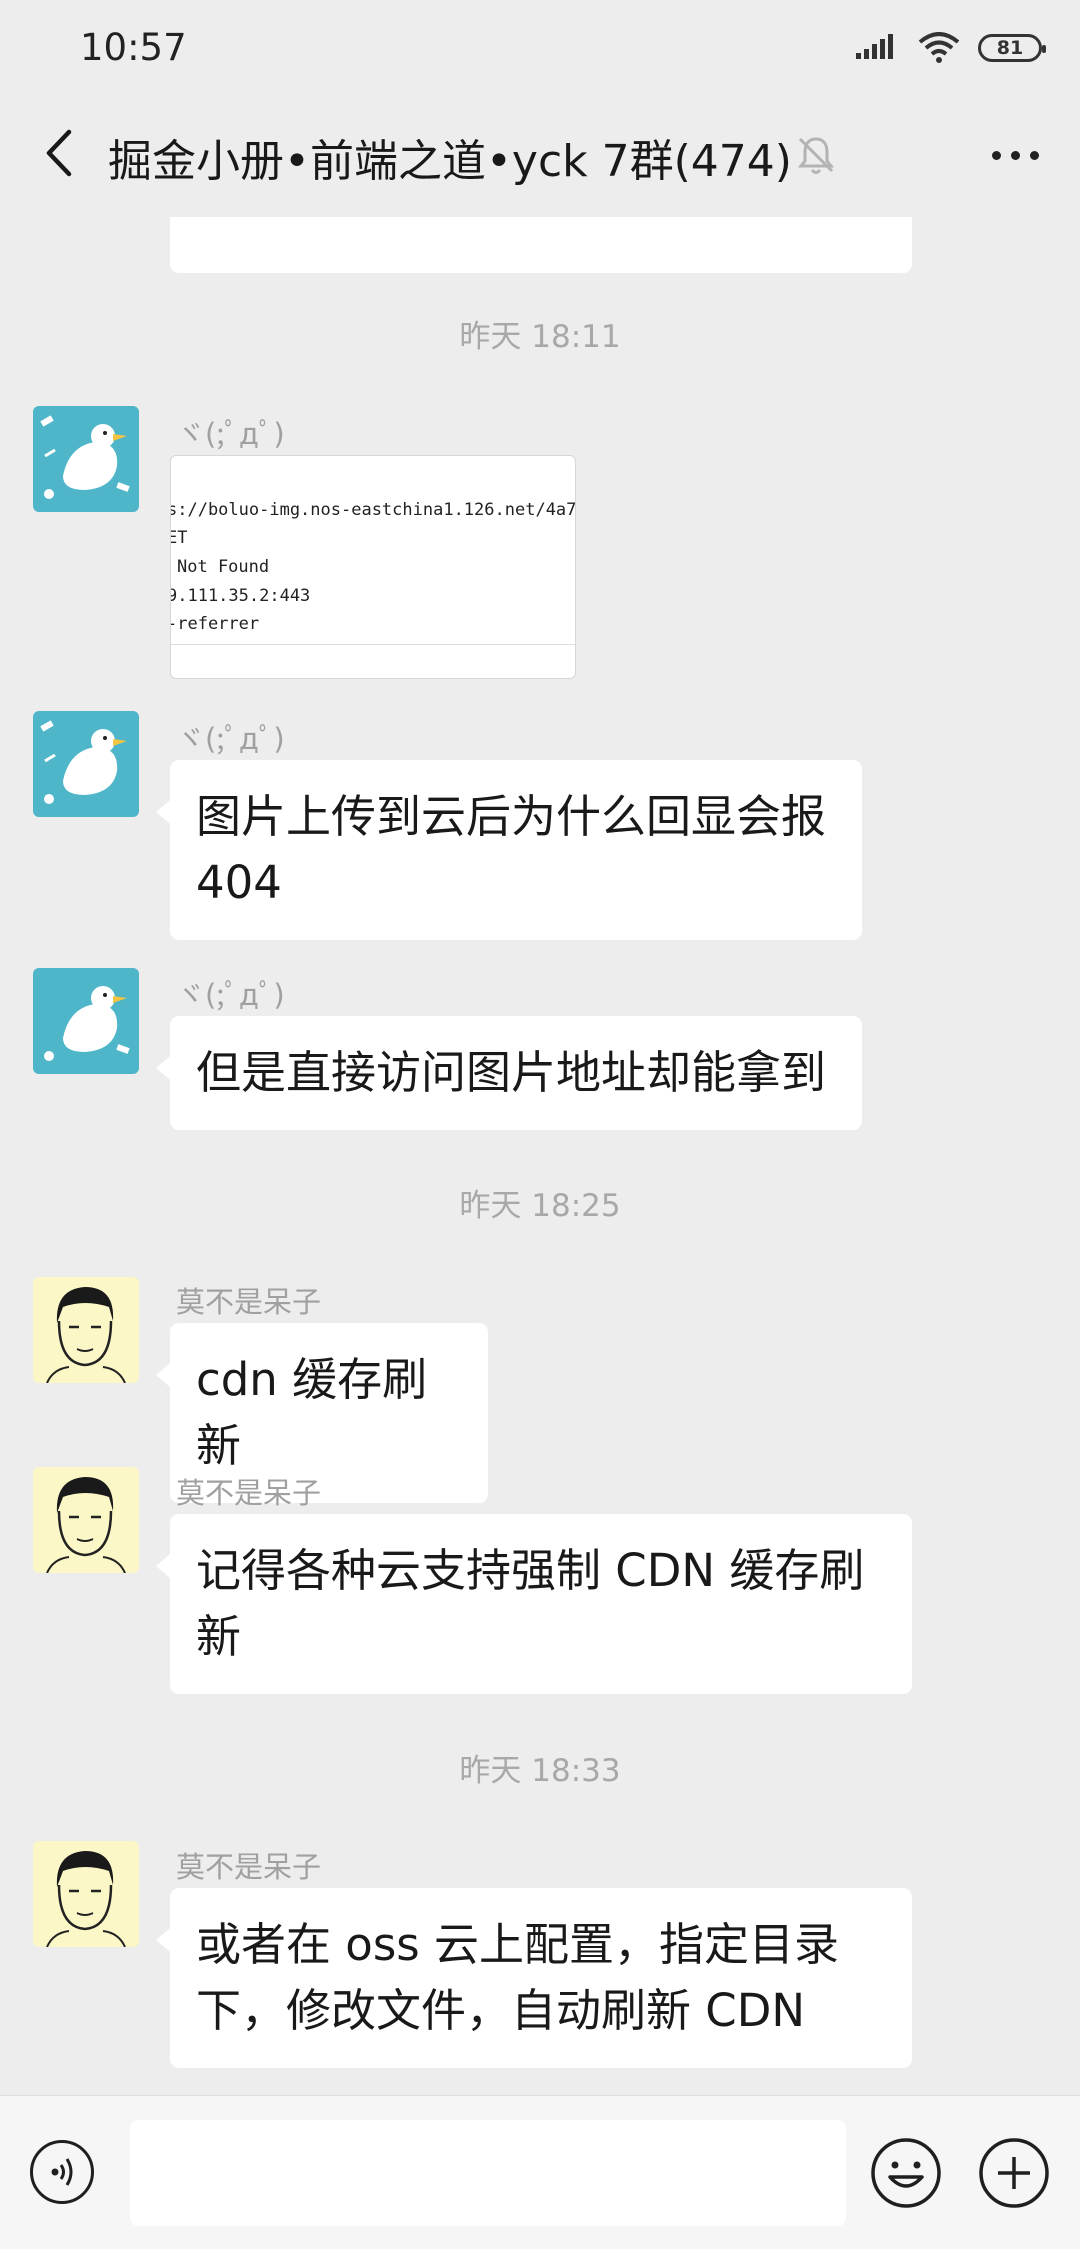  I want to click on more-functions-button, so click(1014, 2173).